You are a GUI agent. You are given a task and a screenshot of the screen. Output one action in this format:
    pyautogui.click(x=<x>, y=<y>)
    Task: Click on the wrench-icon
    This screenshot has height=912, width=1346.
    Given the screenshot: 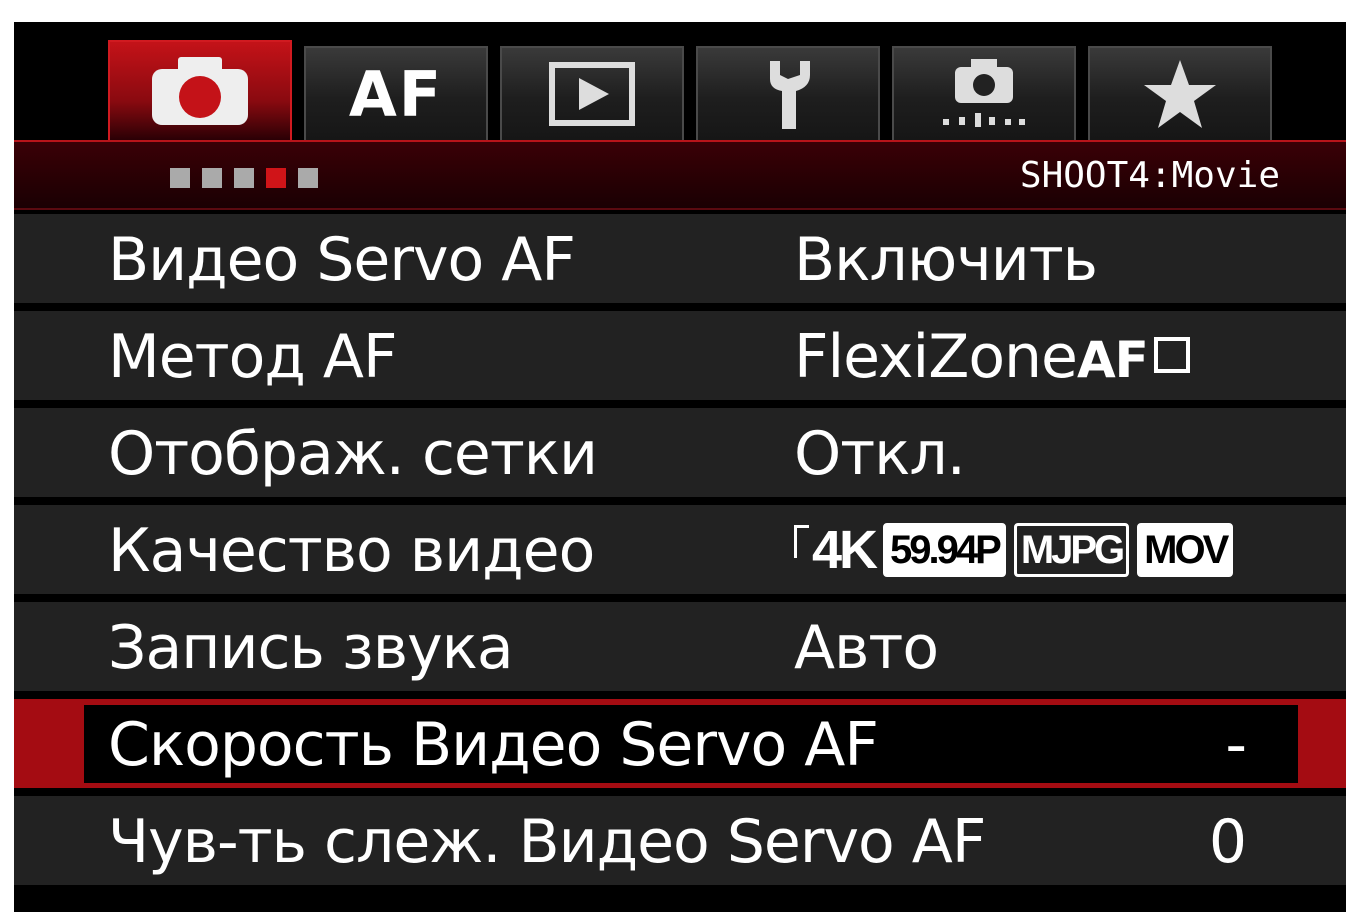 What is the action you would take?
    pyautogui.click(x=790, y=95)
    